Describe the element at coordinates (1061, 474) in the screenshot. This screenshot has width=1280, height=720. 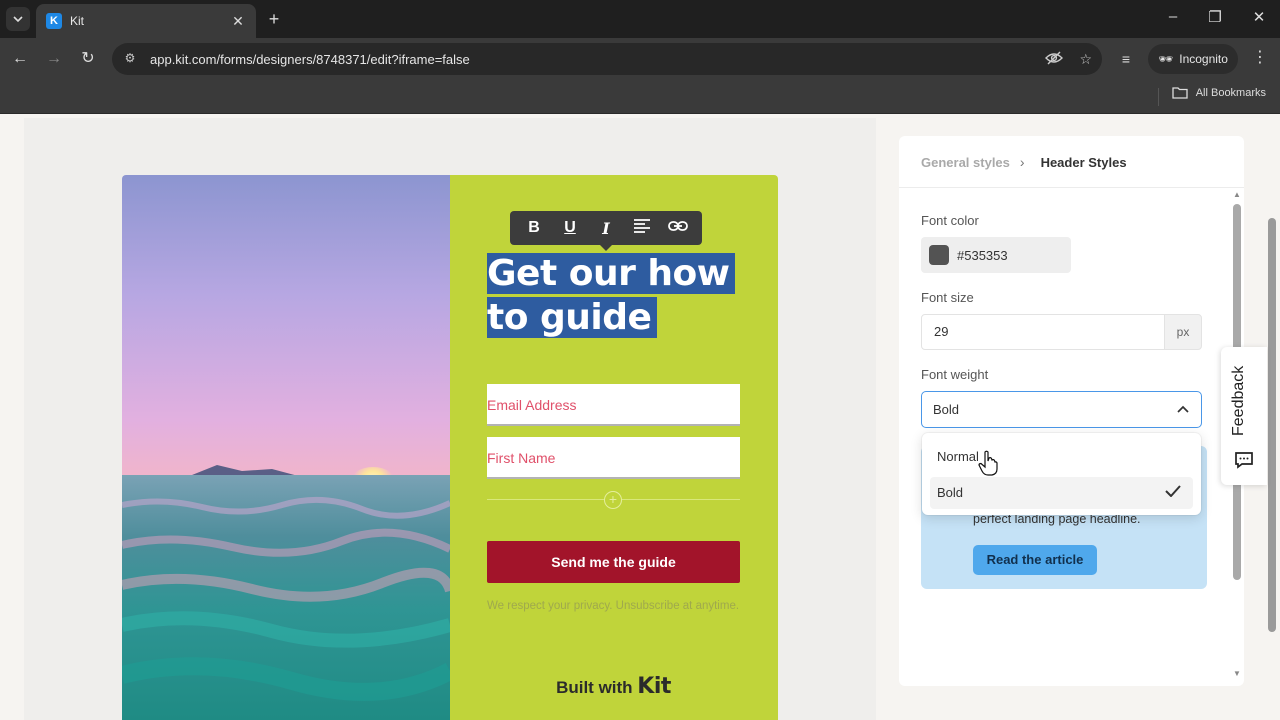
I see `font-weight-dropdown: Normal Bold` at that location.